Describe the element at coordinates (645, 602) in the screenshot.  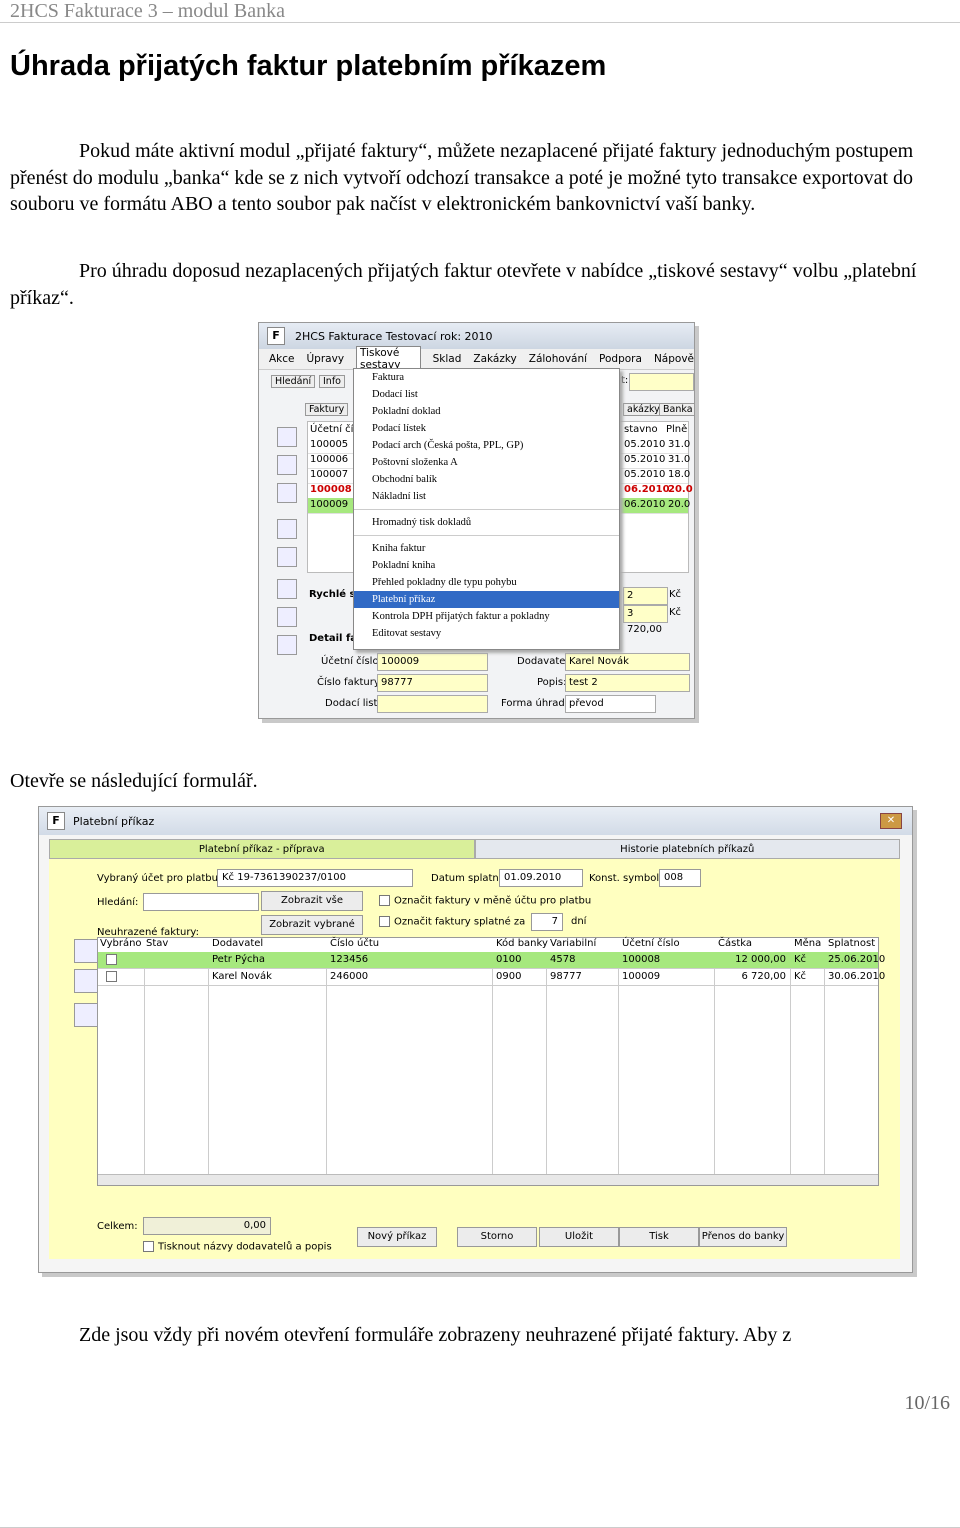
I see `sum1-field: 2 720,00` at that location.